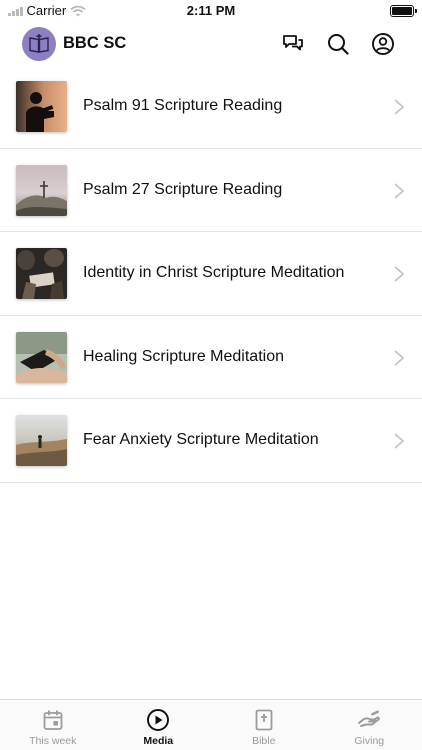 This screenshot has width=422, height=750. Describe the element at coordinates (369, 720) in the screenshot. I see `giving-hand-icon` at that location.